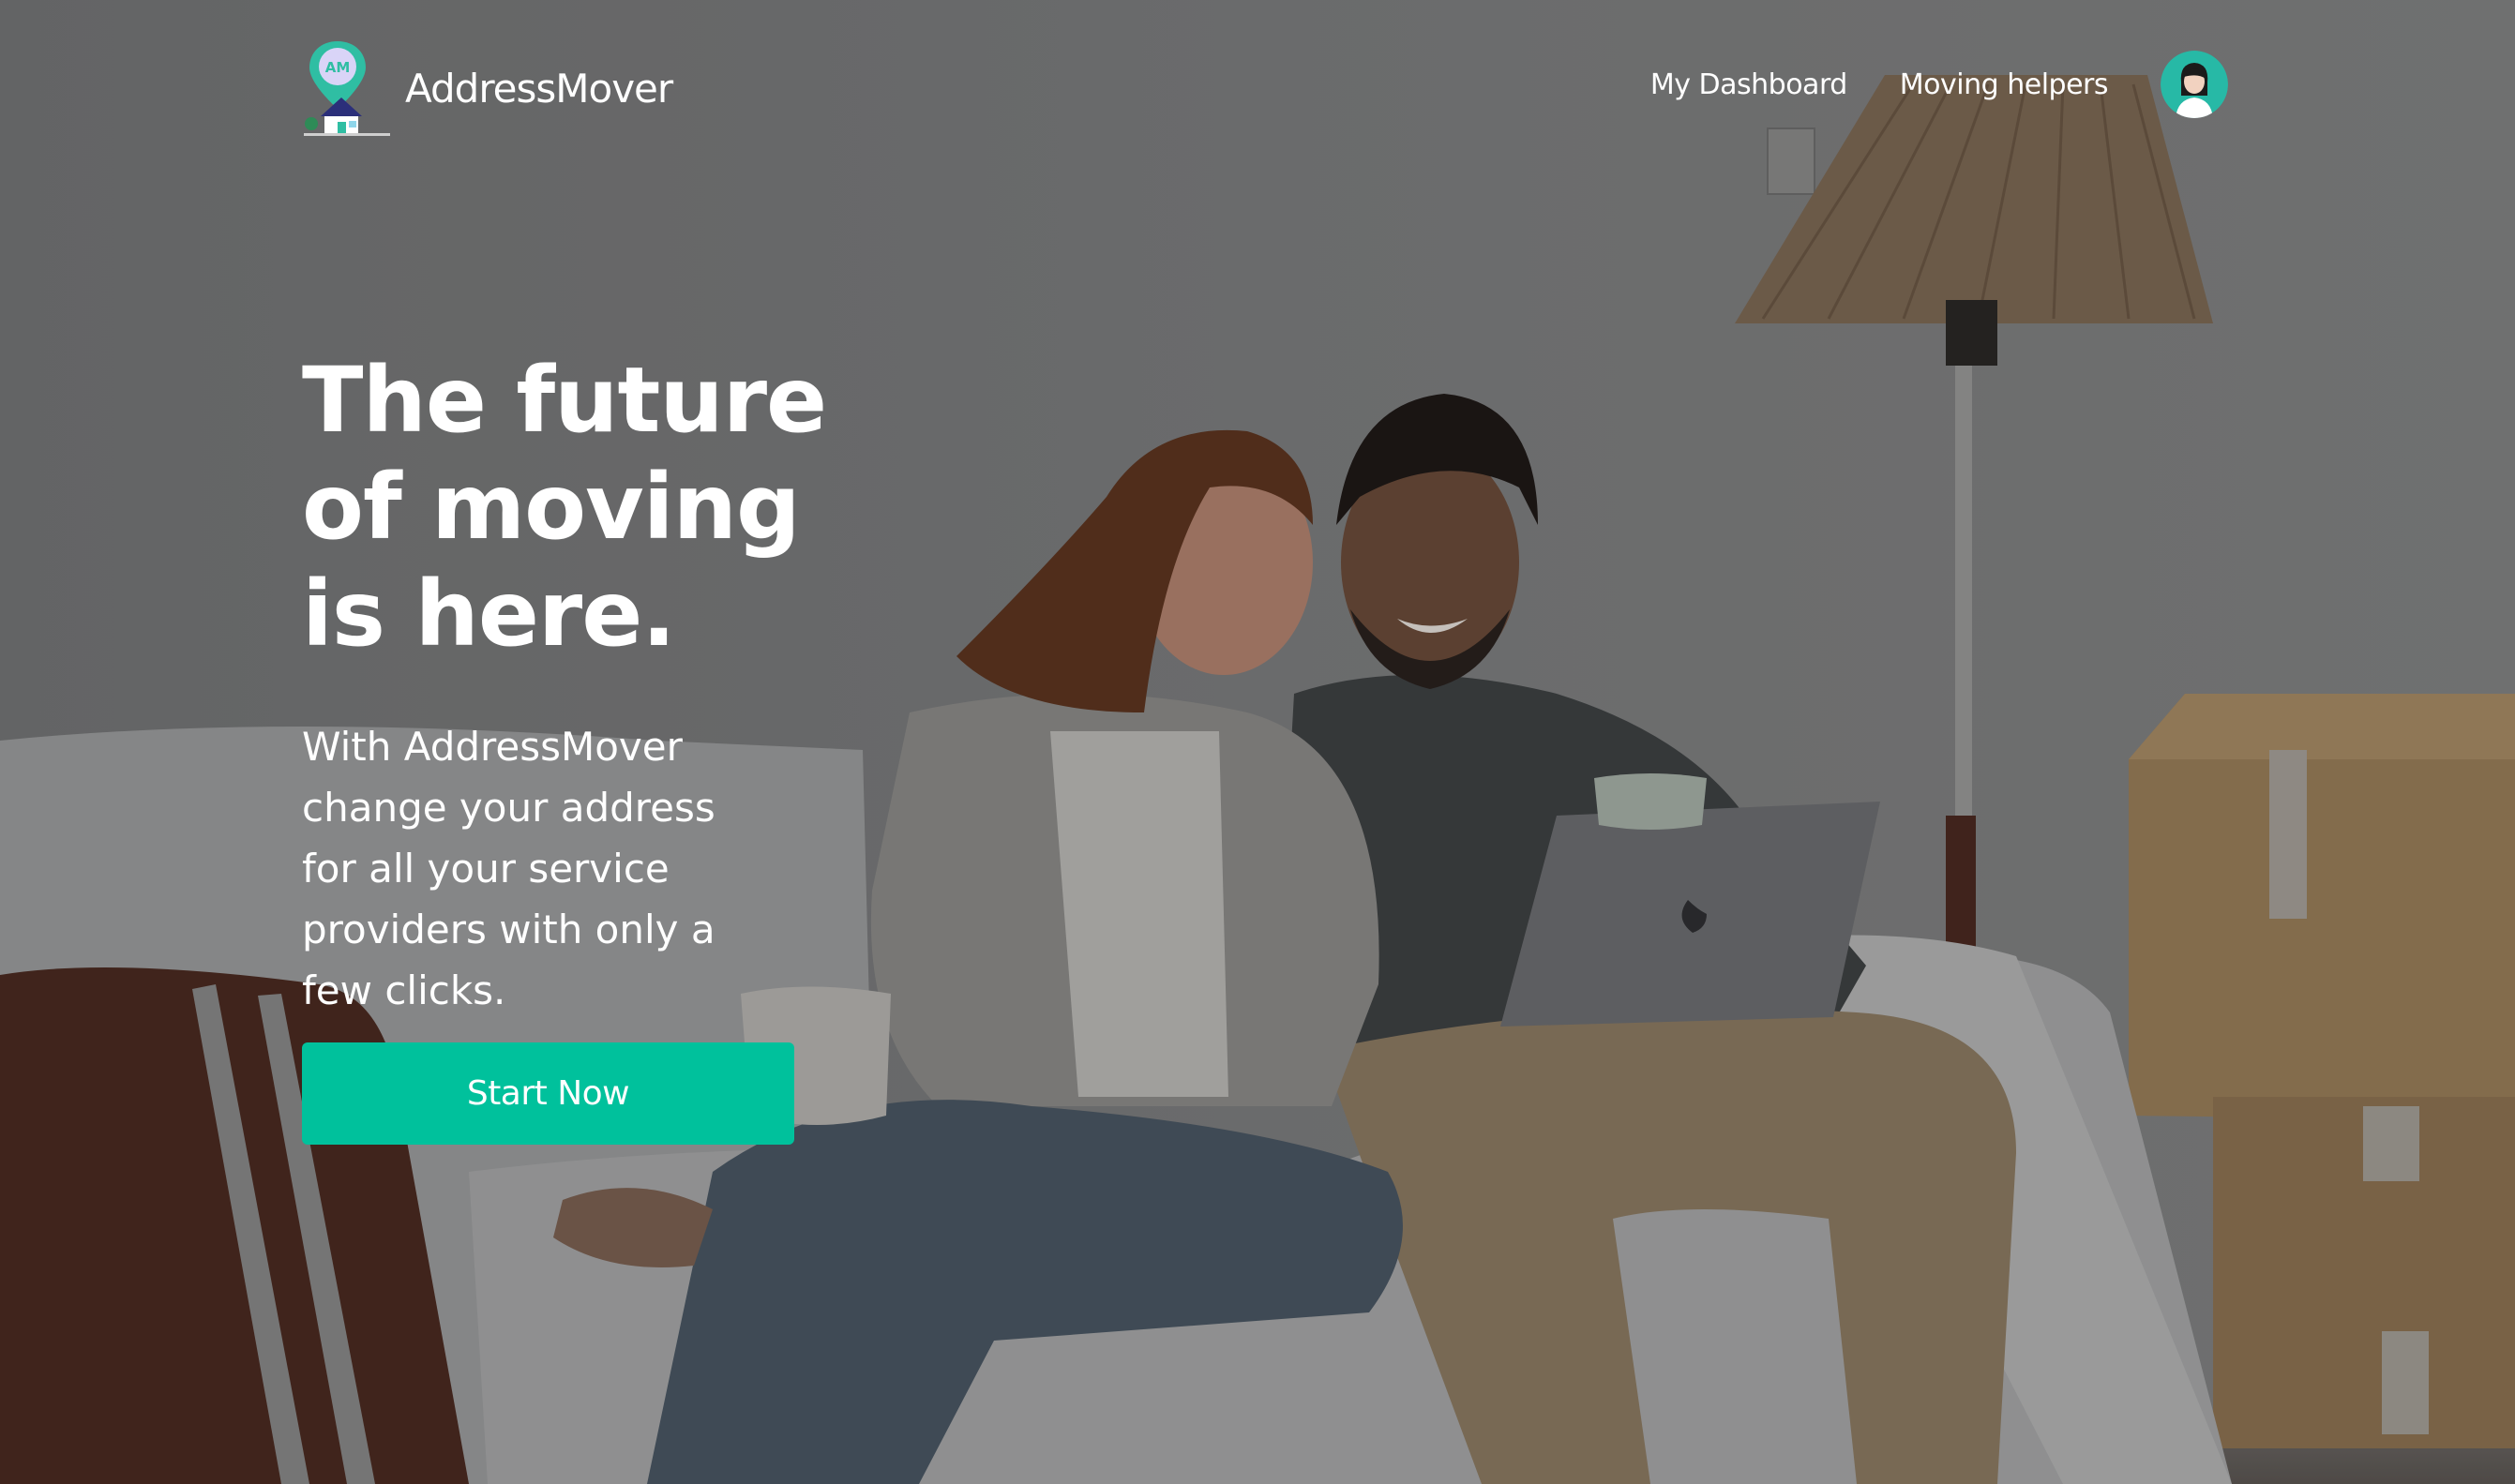  I want to click on brand-name: AddressMover, so click(539, 89).